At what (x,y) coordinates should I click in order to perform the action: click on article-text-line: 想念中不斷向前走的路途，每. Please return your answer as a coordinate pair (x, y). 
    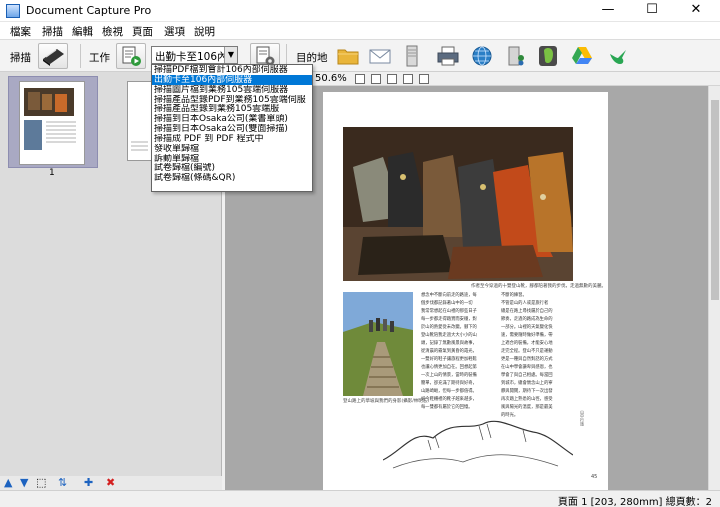
    Looking at the image, I should click on (449, 295).